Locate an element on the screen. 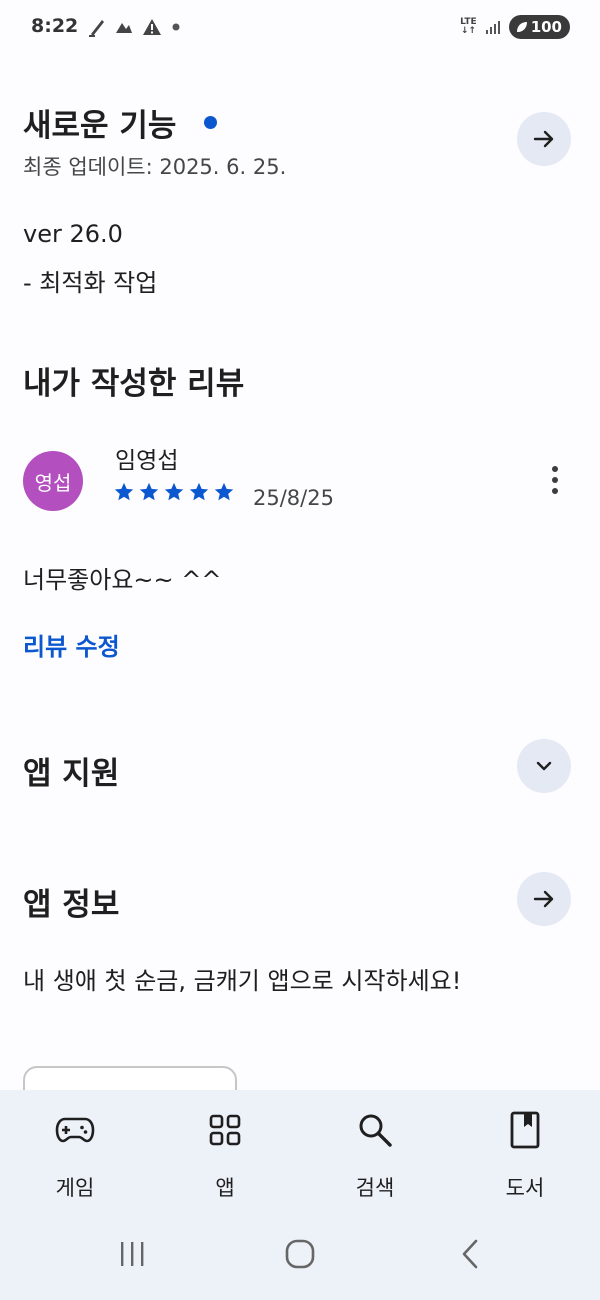  star-rating is located at coordinates (174, 492).